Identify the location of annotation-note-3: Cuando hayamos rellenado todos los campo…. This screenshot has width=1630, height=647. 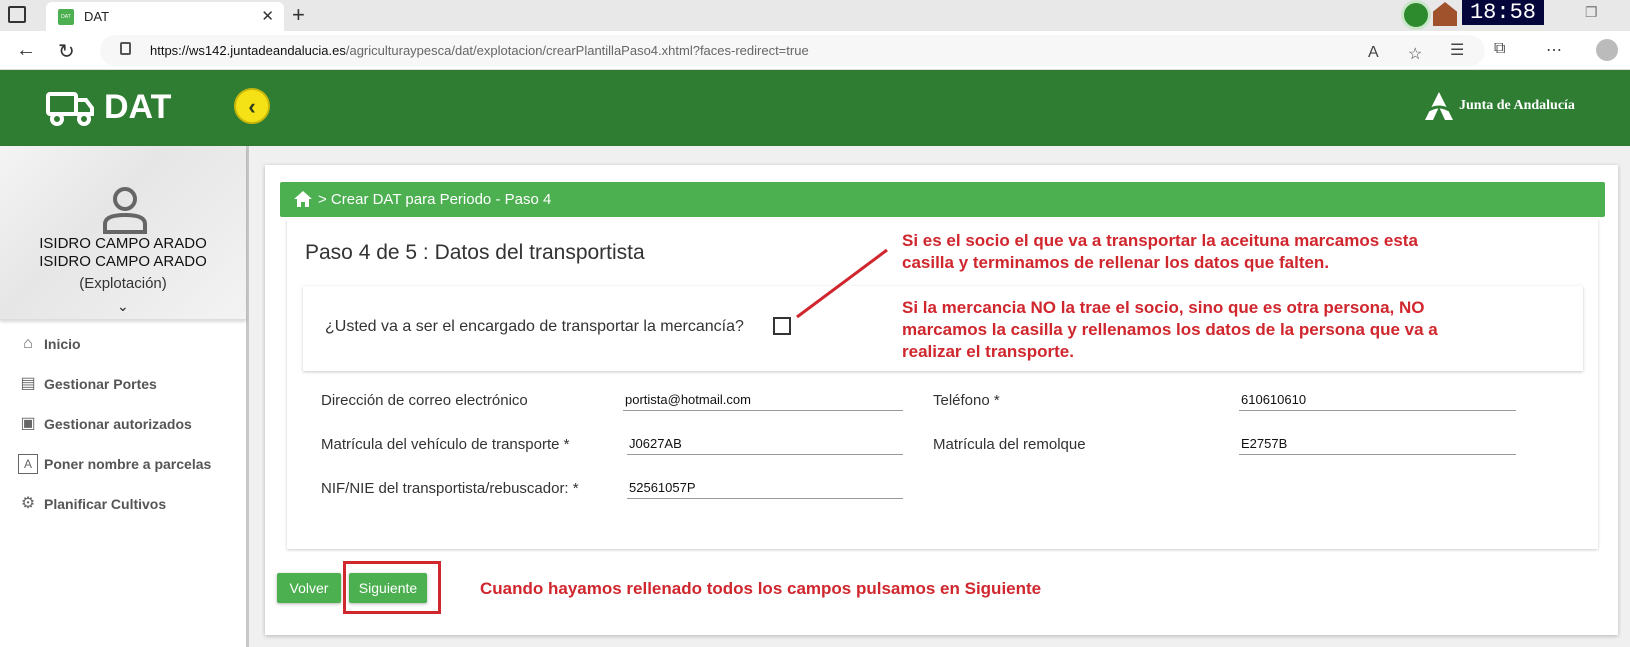
(761, 588).